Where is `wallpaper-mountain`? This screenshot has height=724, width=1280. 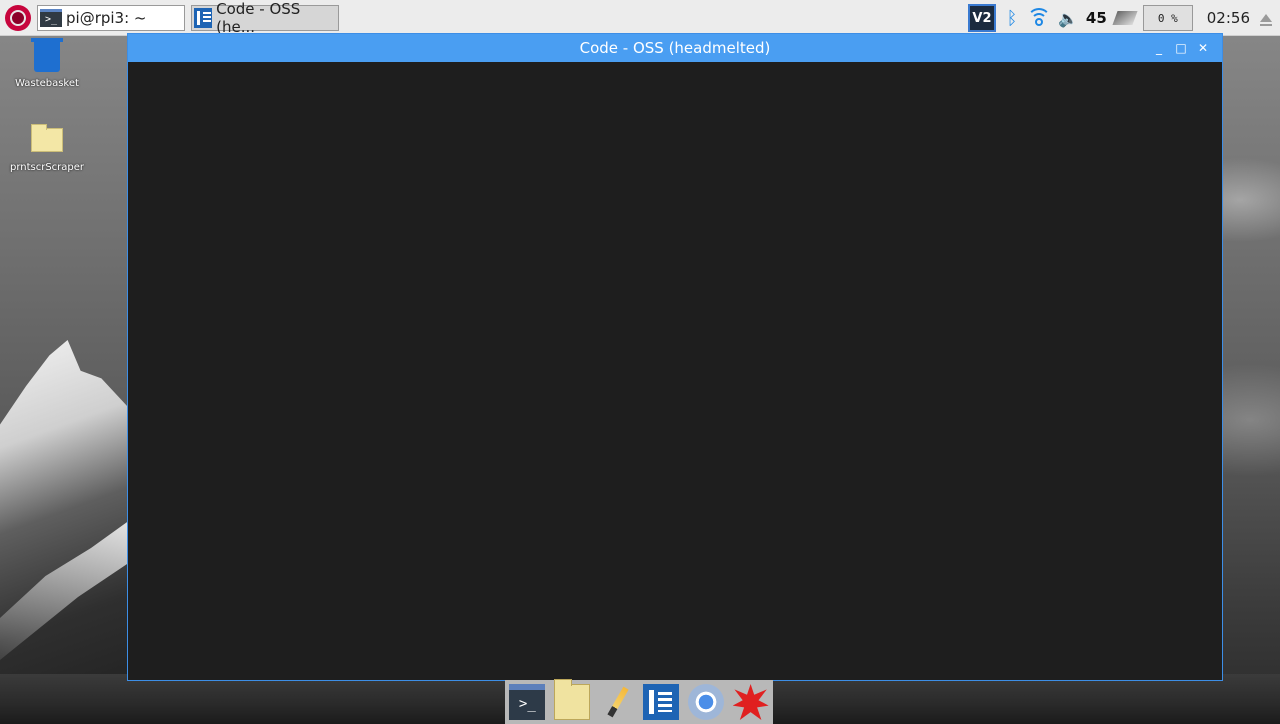
wallpaper-mountain is located at coordinates (65, 532).